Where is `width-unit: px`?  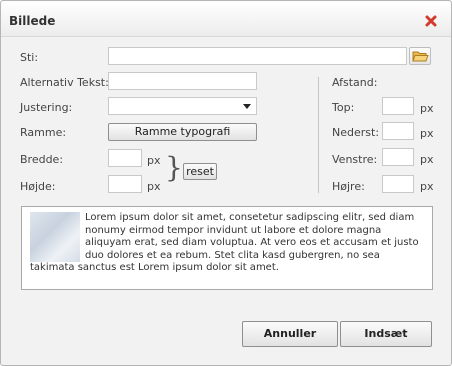
width-unit: px is located at coordinates (154, 160).